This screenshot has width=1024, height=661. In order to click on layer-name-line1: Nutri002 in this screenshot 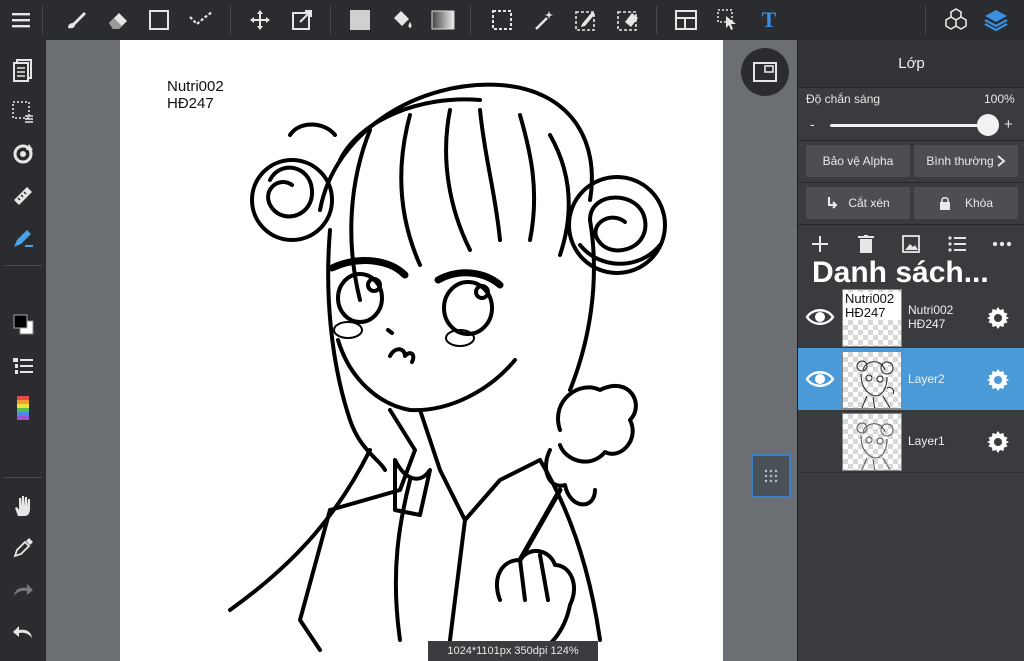, I will do `click(931, 310)`.